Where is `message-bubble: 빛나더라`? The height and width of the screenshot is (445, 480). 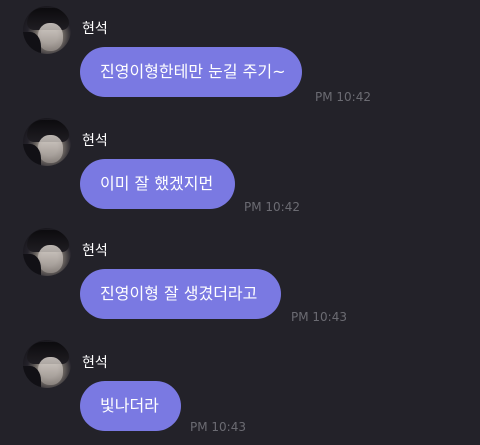 message-bubble: 빛나더라 is located at coordinates (130, 406).